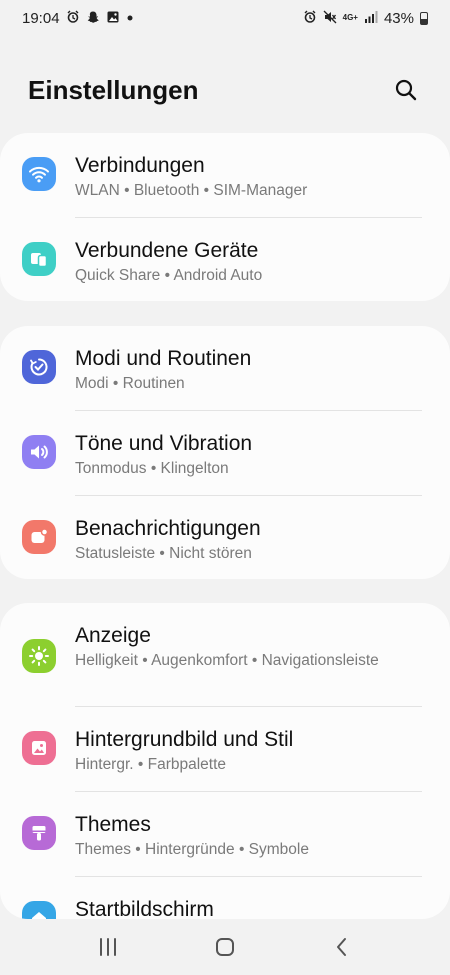  I want to click on setting-title: Modi und Routinen, so click(163, 358).